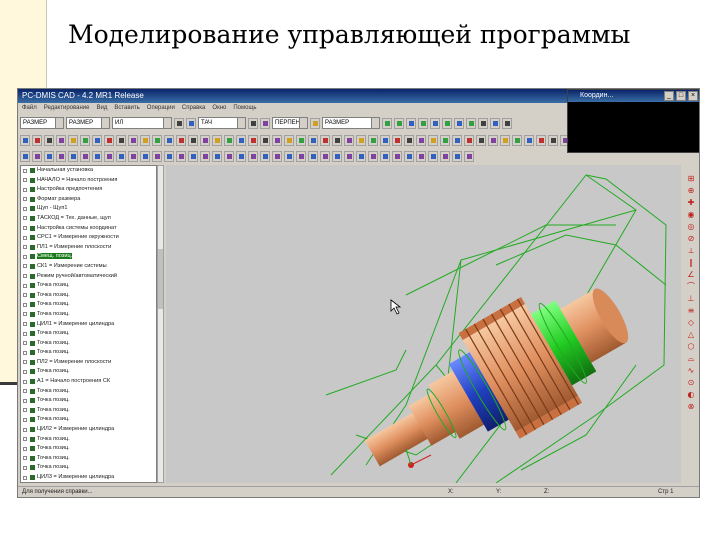 The width and height of the screenshot is (720, 540). What do you see at coordinates (691, 191) in the screenshot?
I see `measure-tool-icon: ⊕` at bounding box center [691, 191].